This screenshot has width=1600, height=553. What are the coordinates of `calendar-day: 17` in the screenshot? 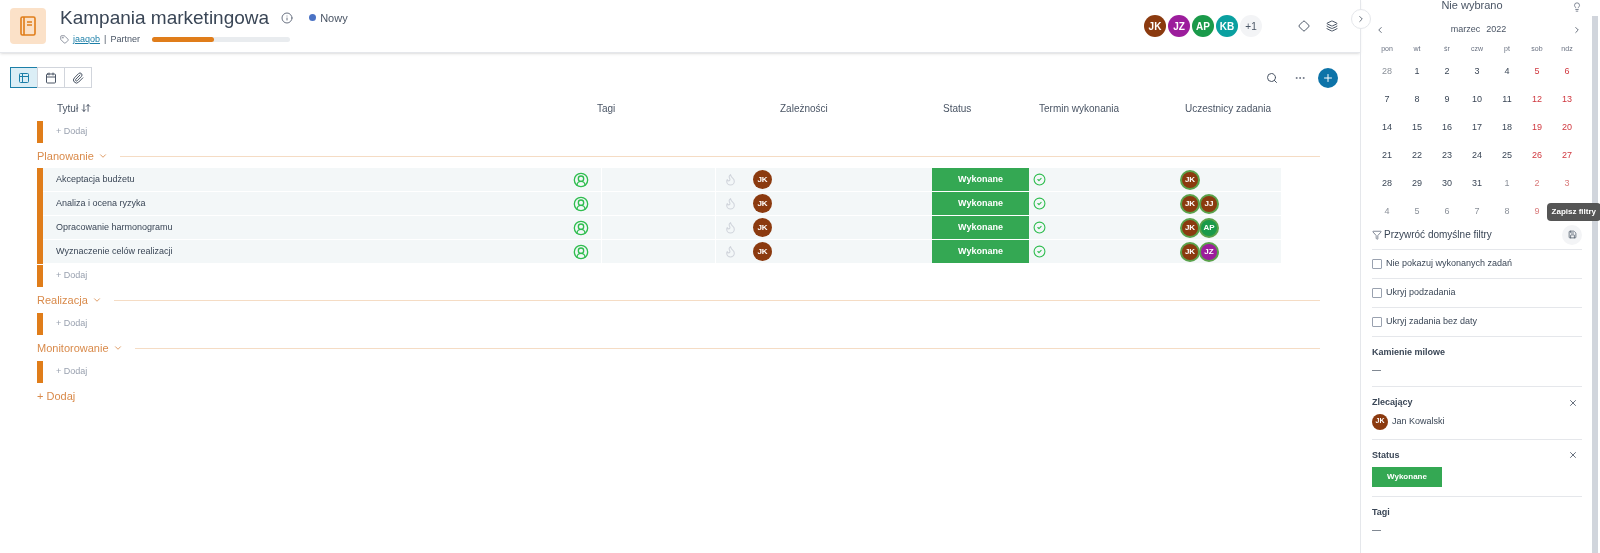 It's located at (1477, 128).